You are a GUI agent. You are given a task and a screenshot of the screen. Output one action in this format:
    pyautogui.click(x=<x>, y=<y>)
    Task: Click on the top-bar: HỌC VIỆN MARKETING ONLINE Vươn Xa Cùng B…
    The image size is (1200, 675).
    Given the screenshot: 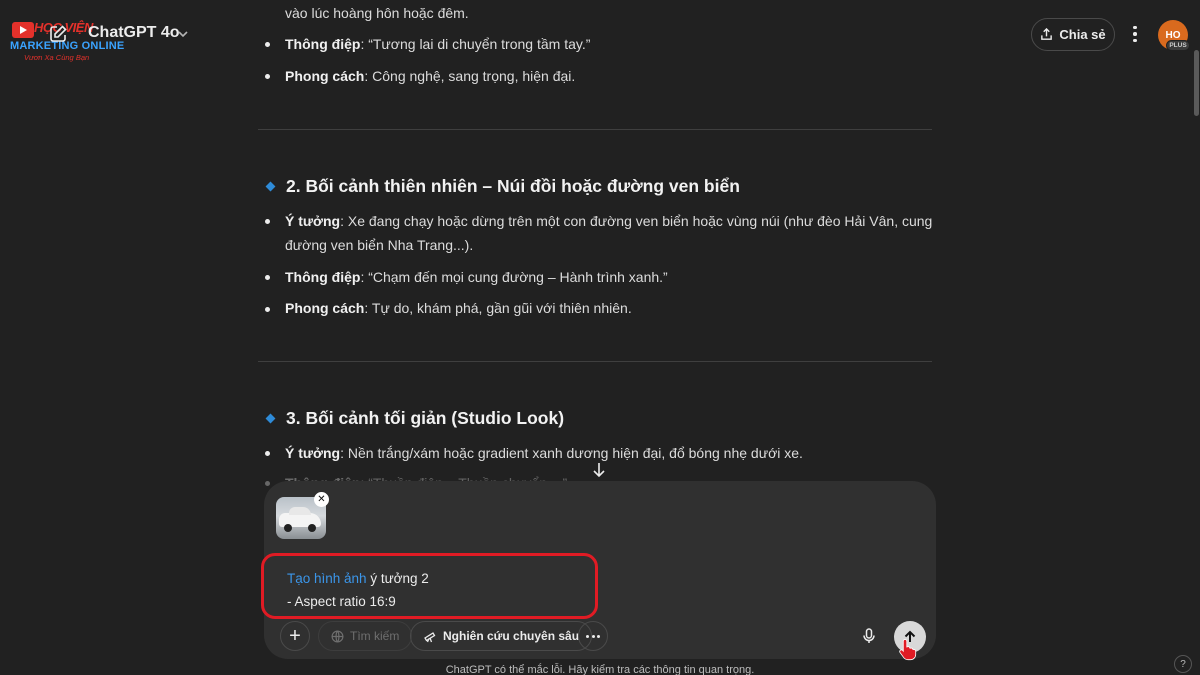 What is the action you would take?
    pyautogui.click(x=600, y=34)
    